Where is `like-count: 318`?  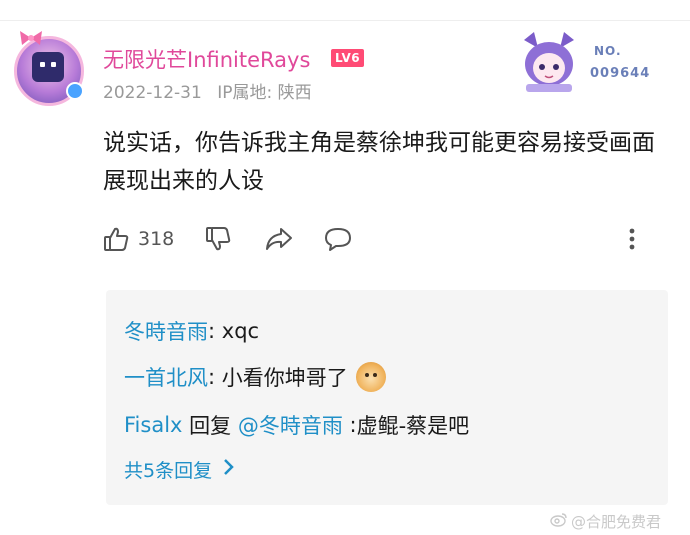
like-count: 318 is located at coordinates (156, 239).